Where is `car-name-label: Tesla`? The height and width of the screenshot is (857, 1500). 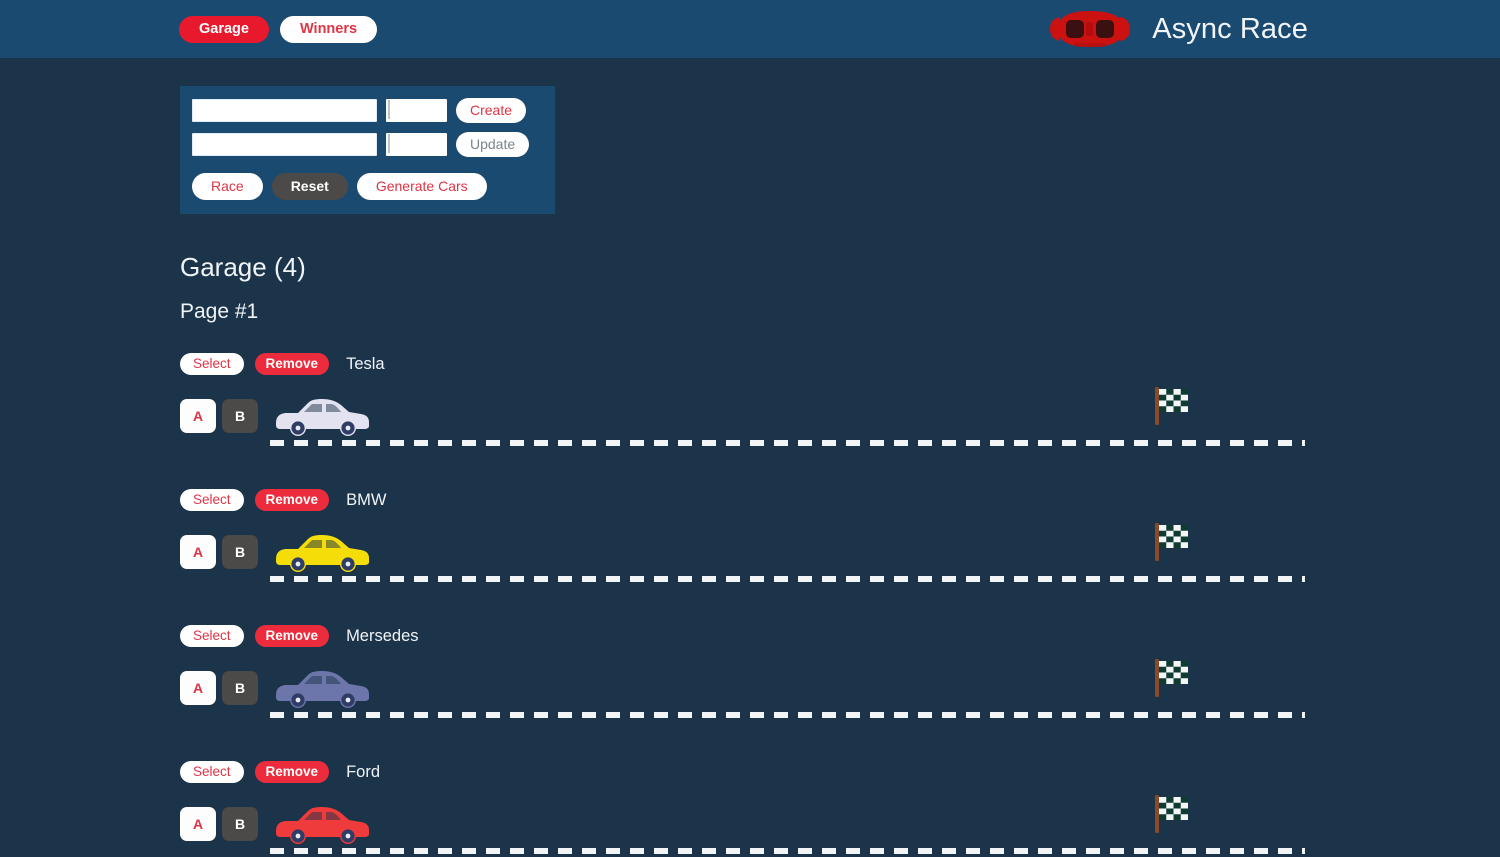
car-name-label: Tesla is located at coordinates (365, 363).